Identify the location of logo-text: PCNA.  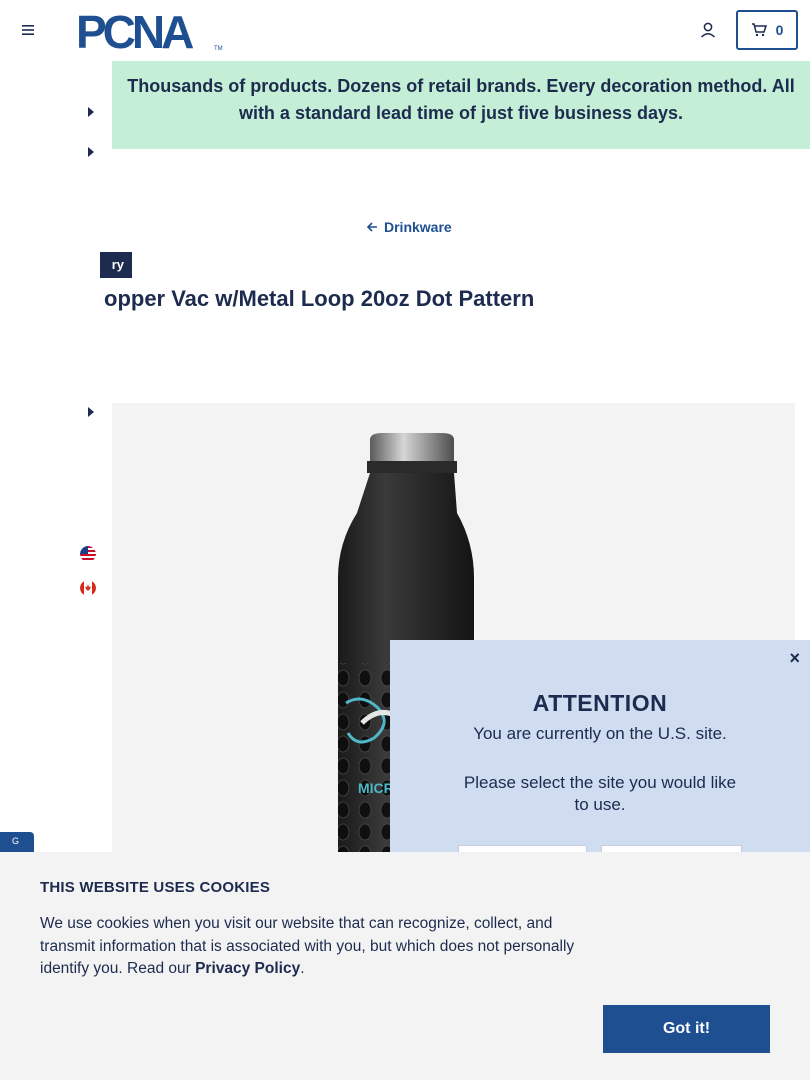
(134, 31).